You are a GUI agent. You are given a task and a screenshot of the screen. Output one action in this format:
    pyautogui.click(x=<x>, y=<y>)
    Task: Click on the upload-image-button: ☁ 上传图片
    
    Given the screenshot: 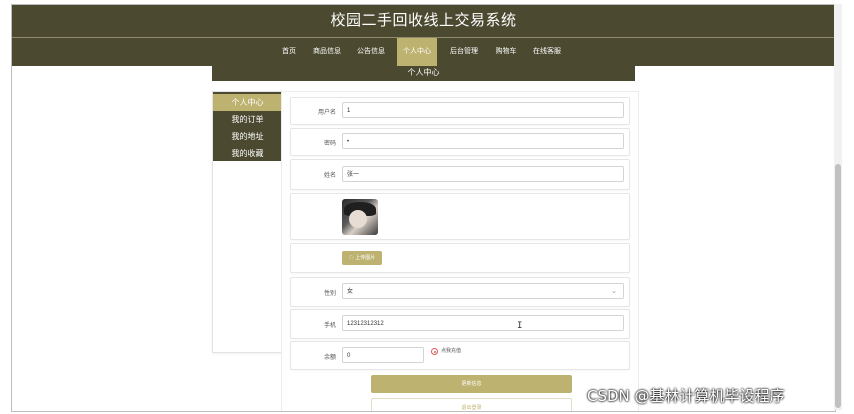 What is the action you would take?
    pyautogui.click(x=362, y=258)
    